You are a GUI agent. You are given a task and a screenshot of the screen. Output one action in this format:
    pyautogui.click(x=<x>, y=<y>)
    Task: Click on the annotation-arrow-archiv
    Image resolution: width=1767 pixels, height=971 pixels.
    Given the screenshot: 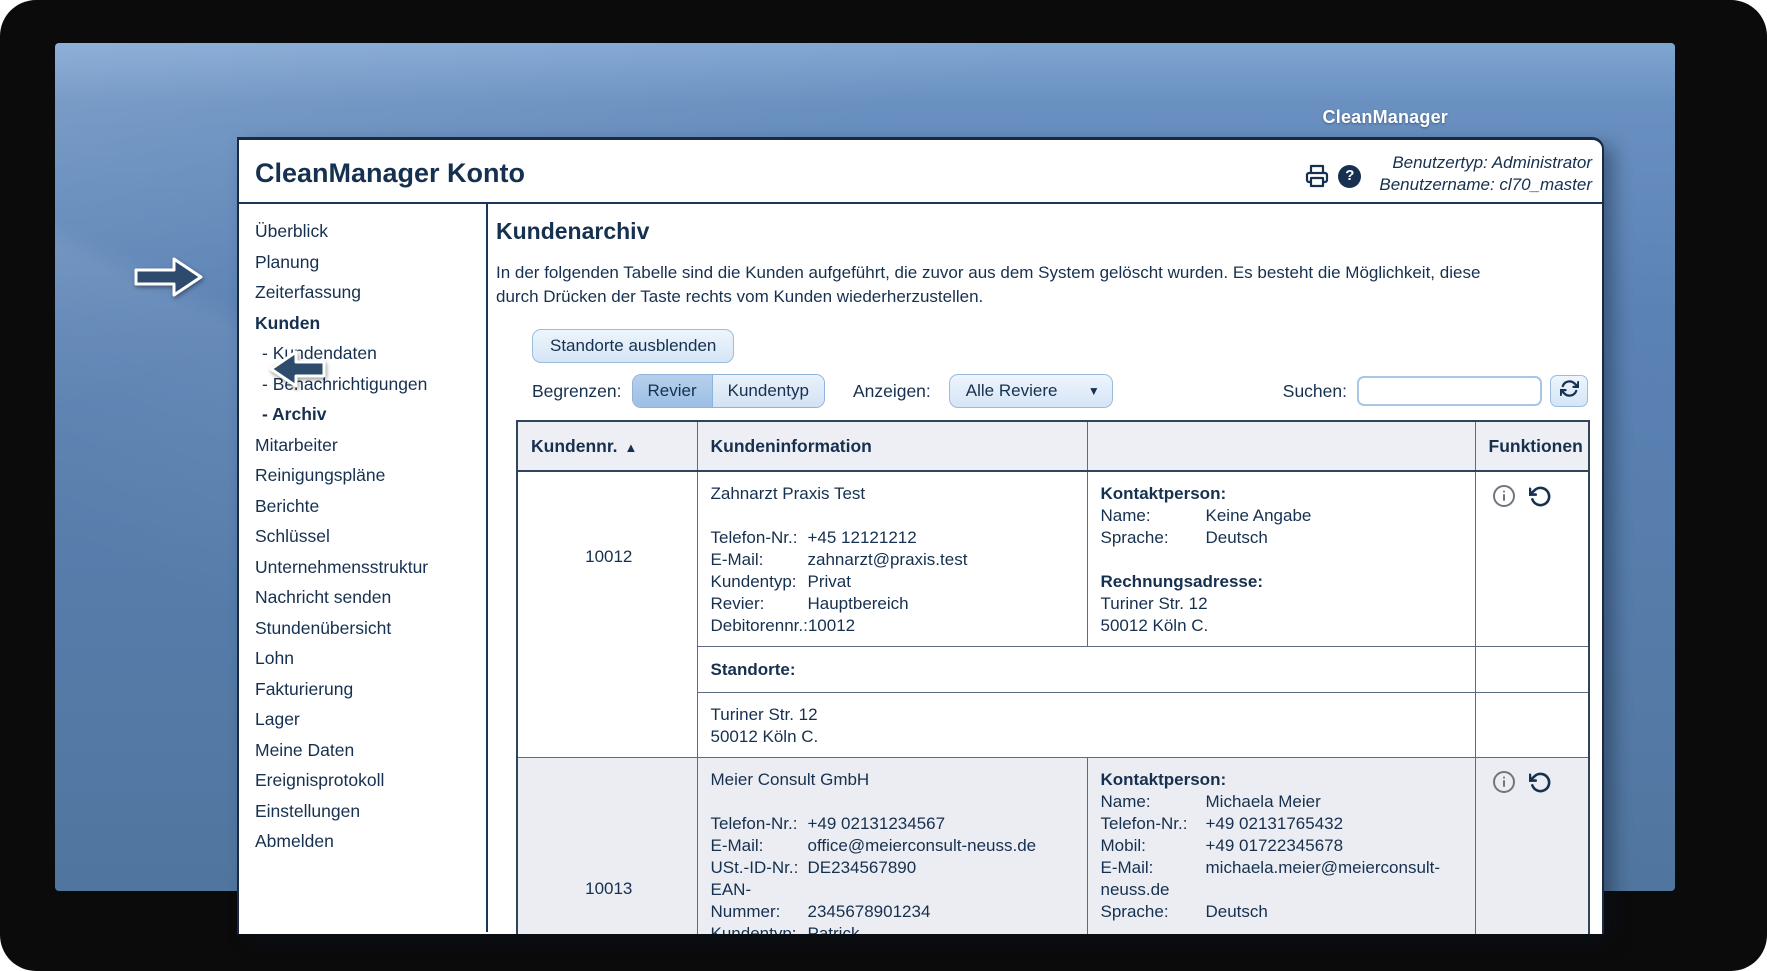 What is the action you would take?
    pyautogui.click(x=297, y=369)
    